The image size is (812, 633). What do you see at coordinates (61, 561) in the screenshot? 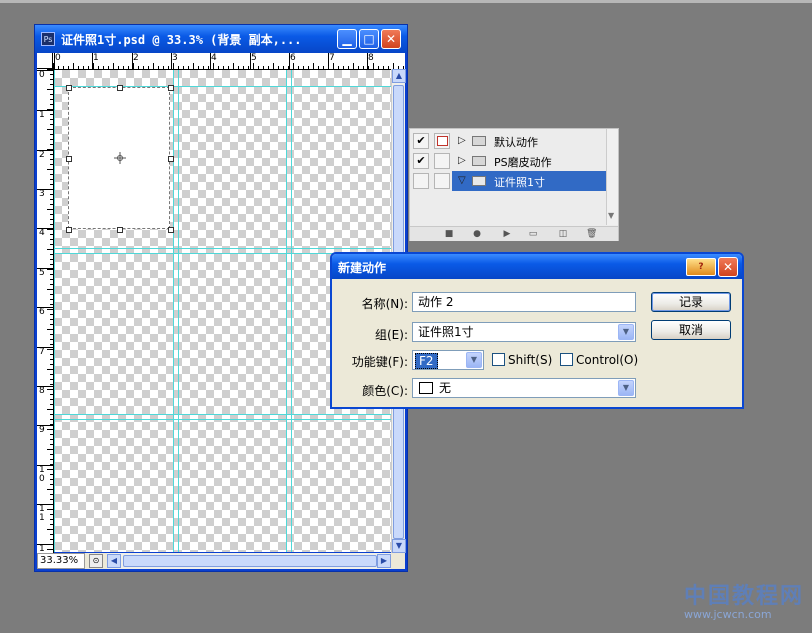
I see `zoom-level-field: 33.33%` at bounding box center [61, 561].